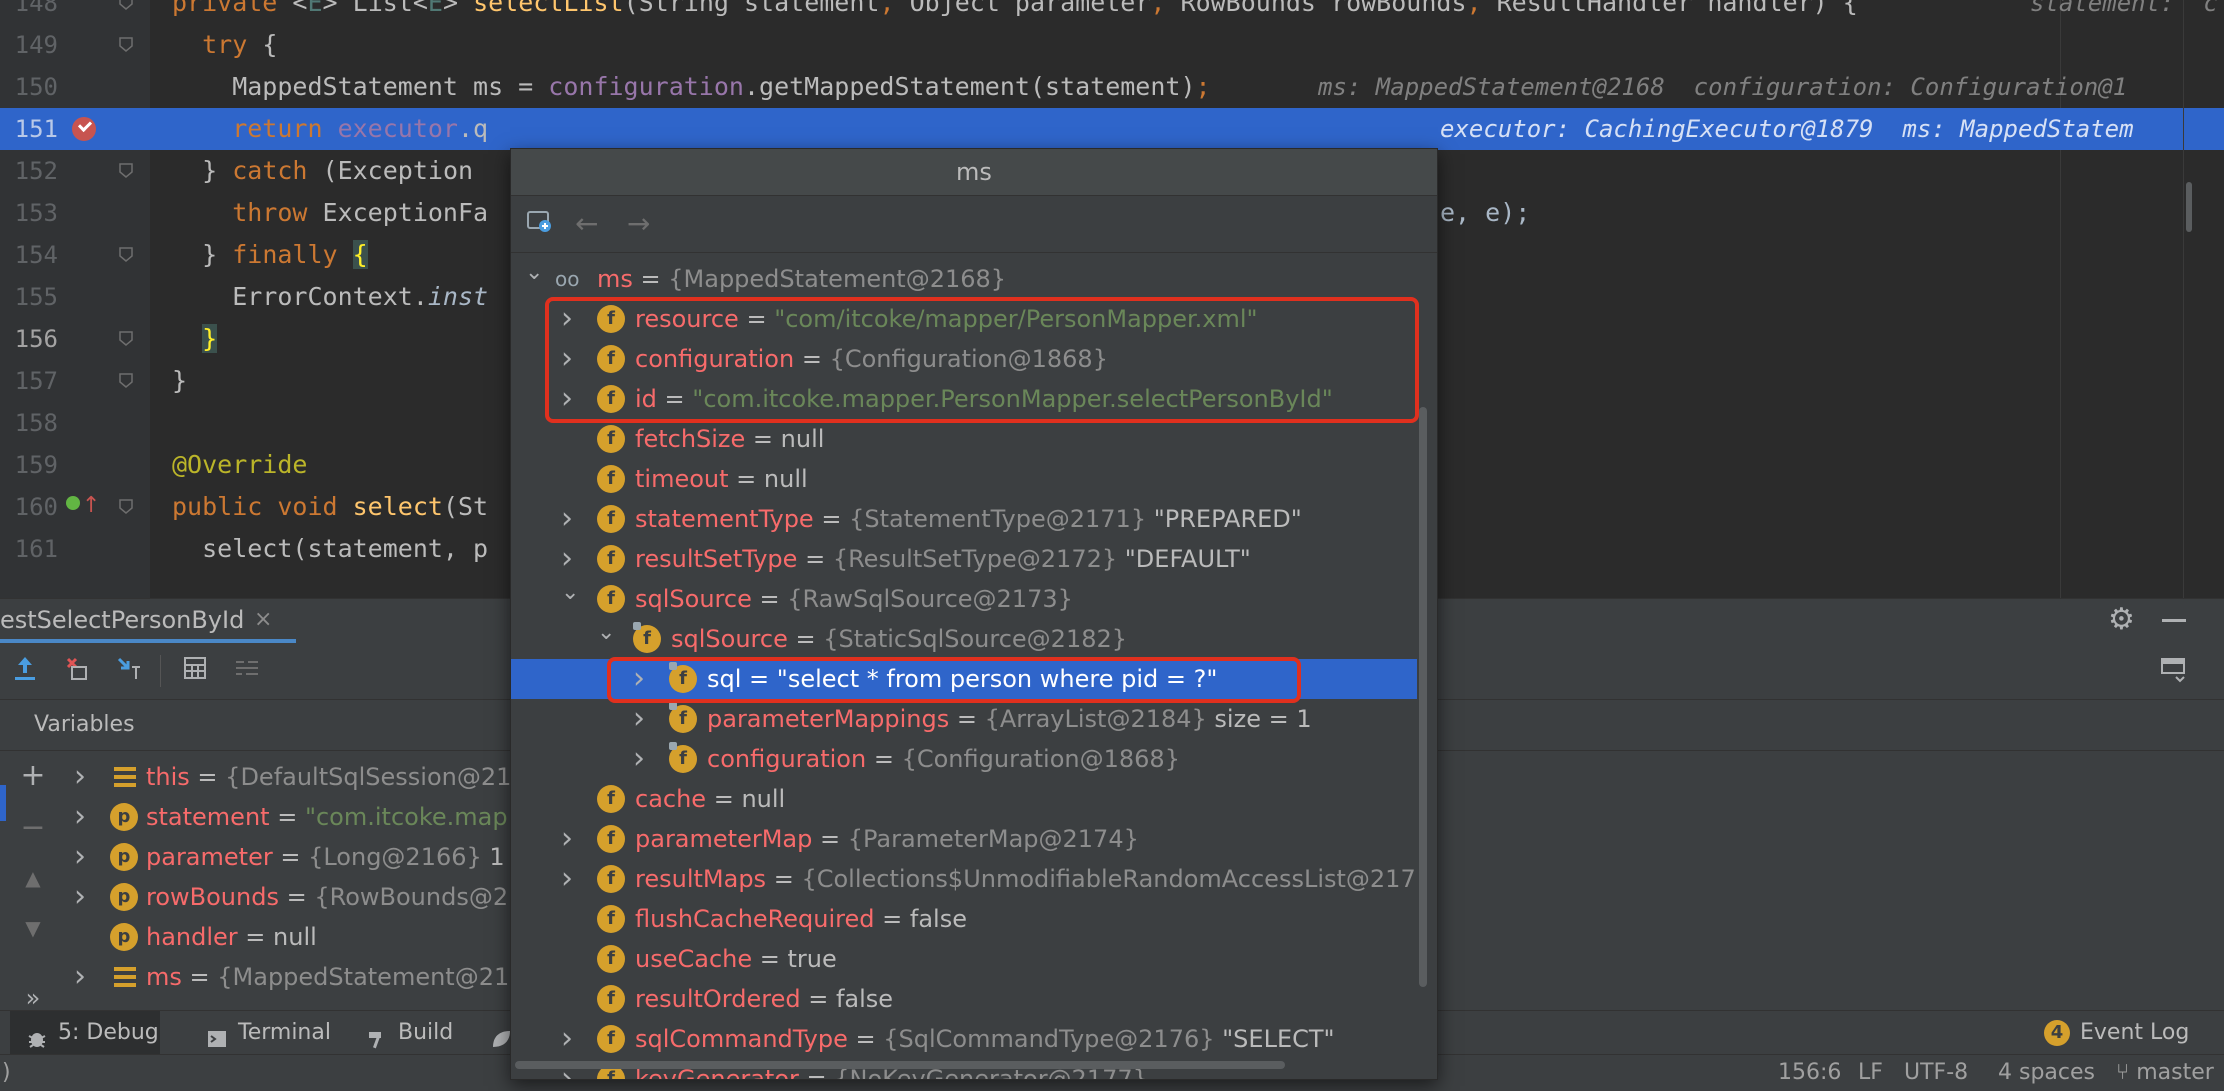 The width and height of the screenshot is (2224, 1091). I want to click on watch-add-icon, so click(540, 225).